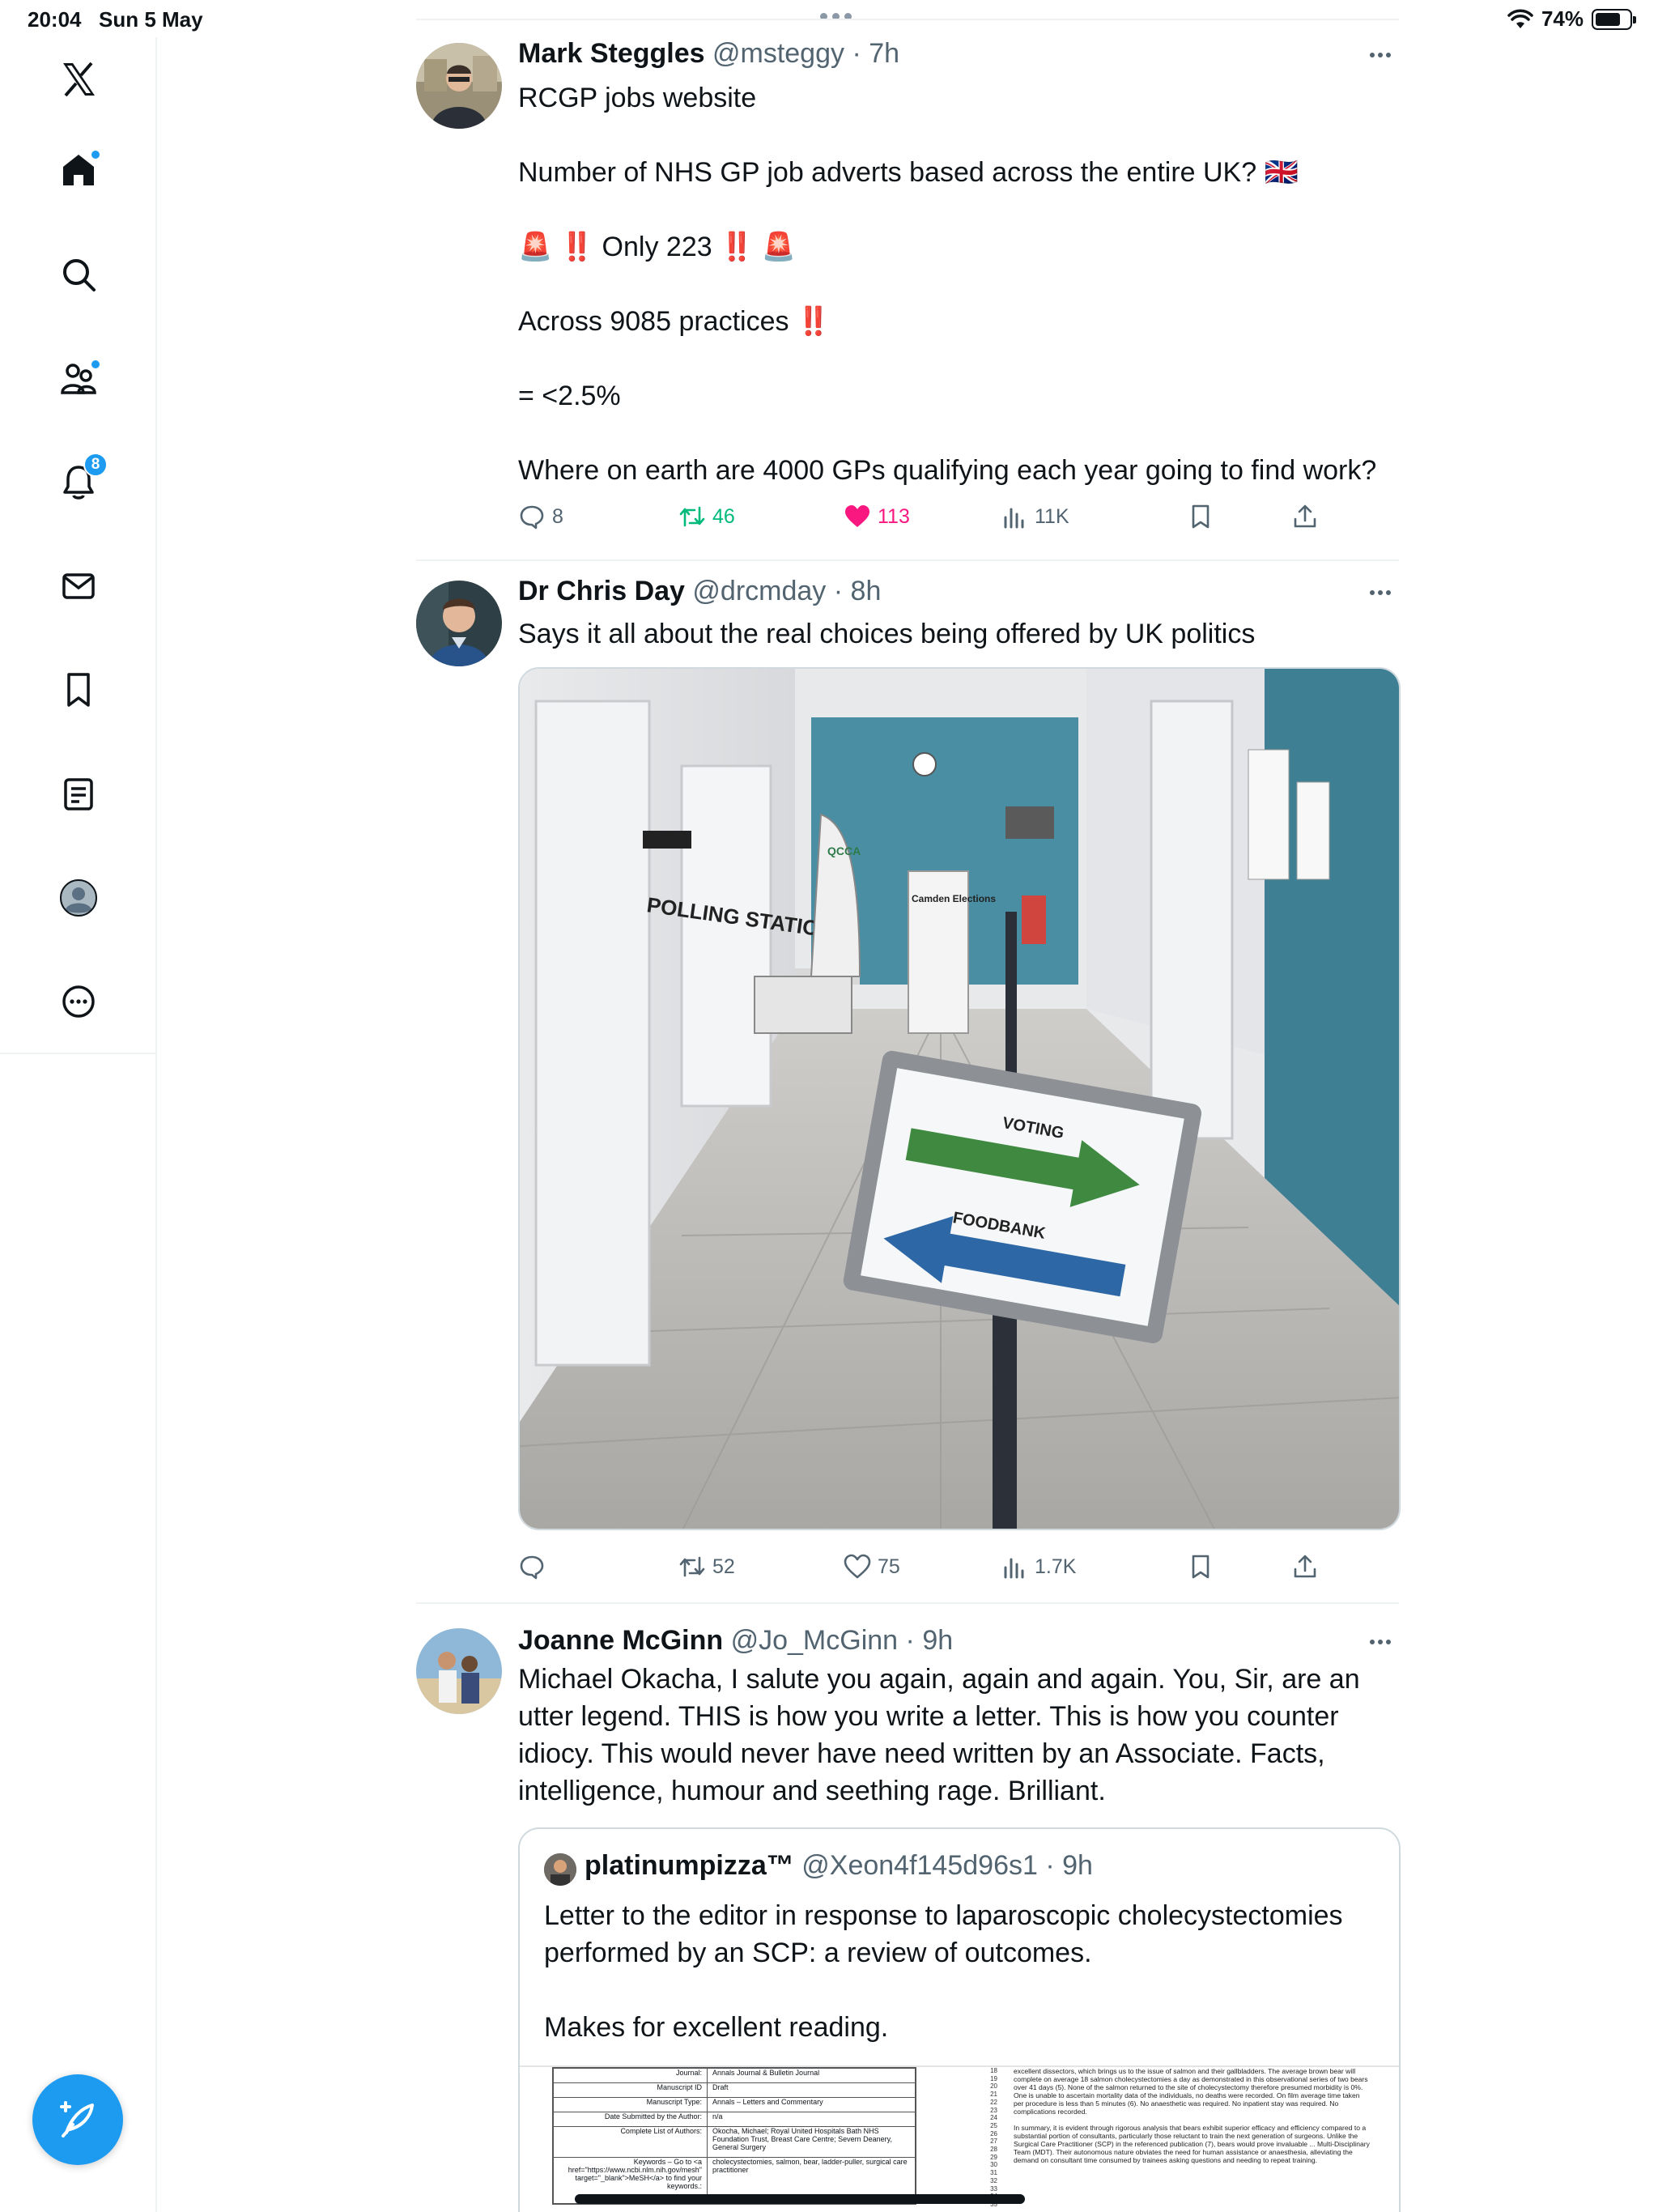 Image resolution: width=1658 pixels, height=2212 pixels. Describe the element at coordinates (872, 1566) in the screenshot. I see `like-button: 75` at that location.